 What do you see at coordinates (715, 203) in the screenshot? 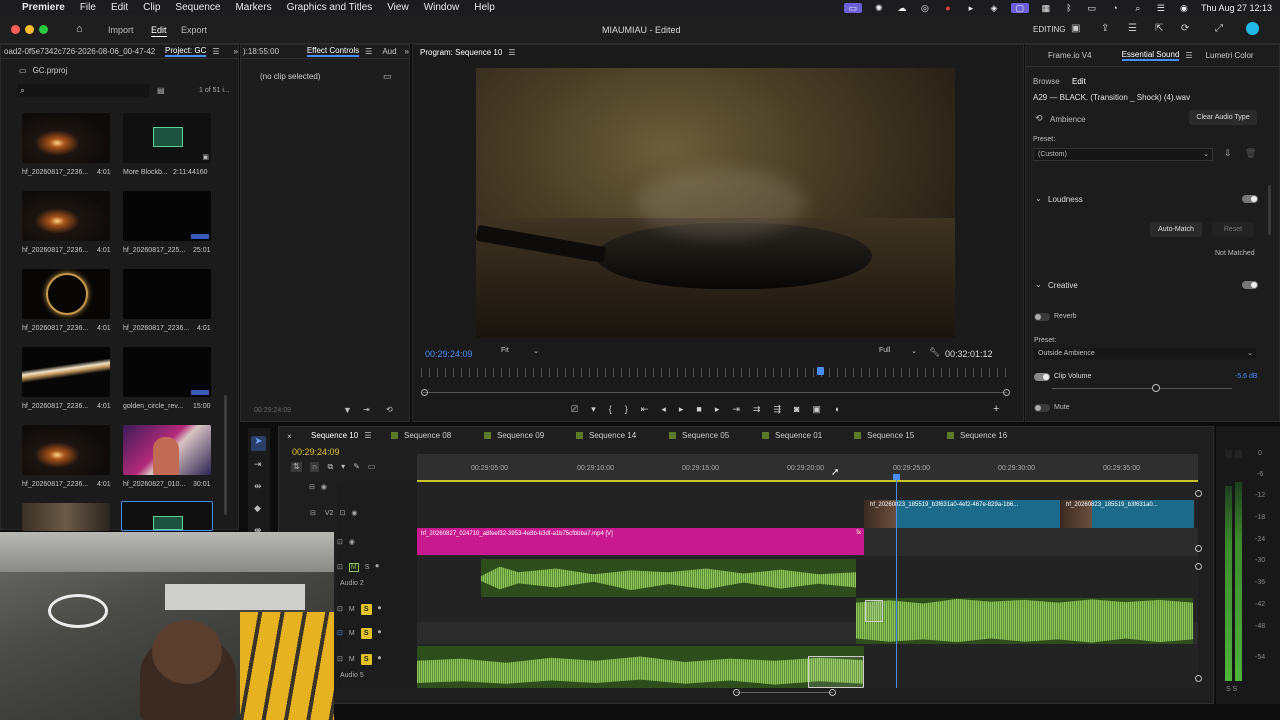
I see `video-frame` at bounding box center [715, 203].